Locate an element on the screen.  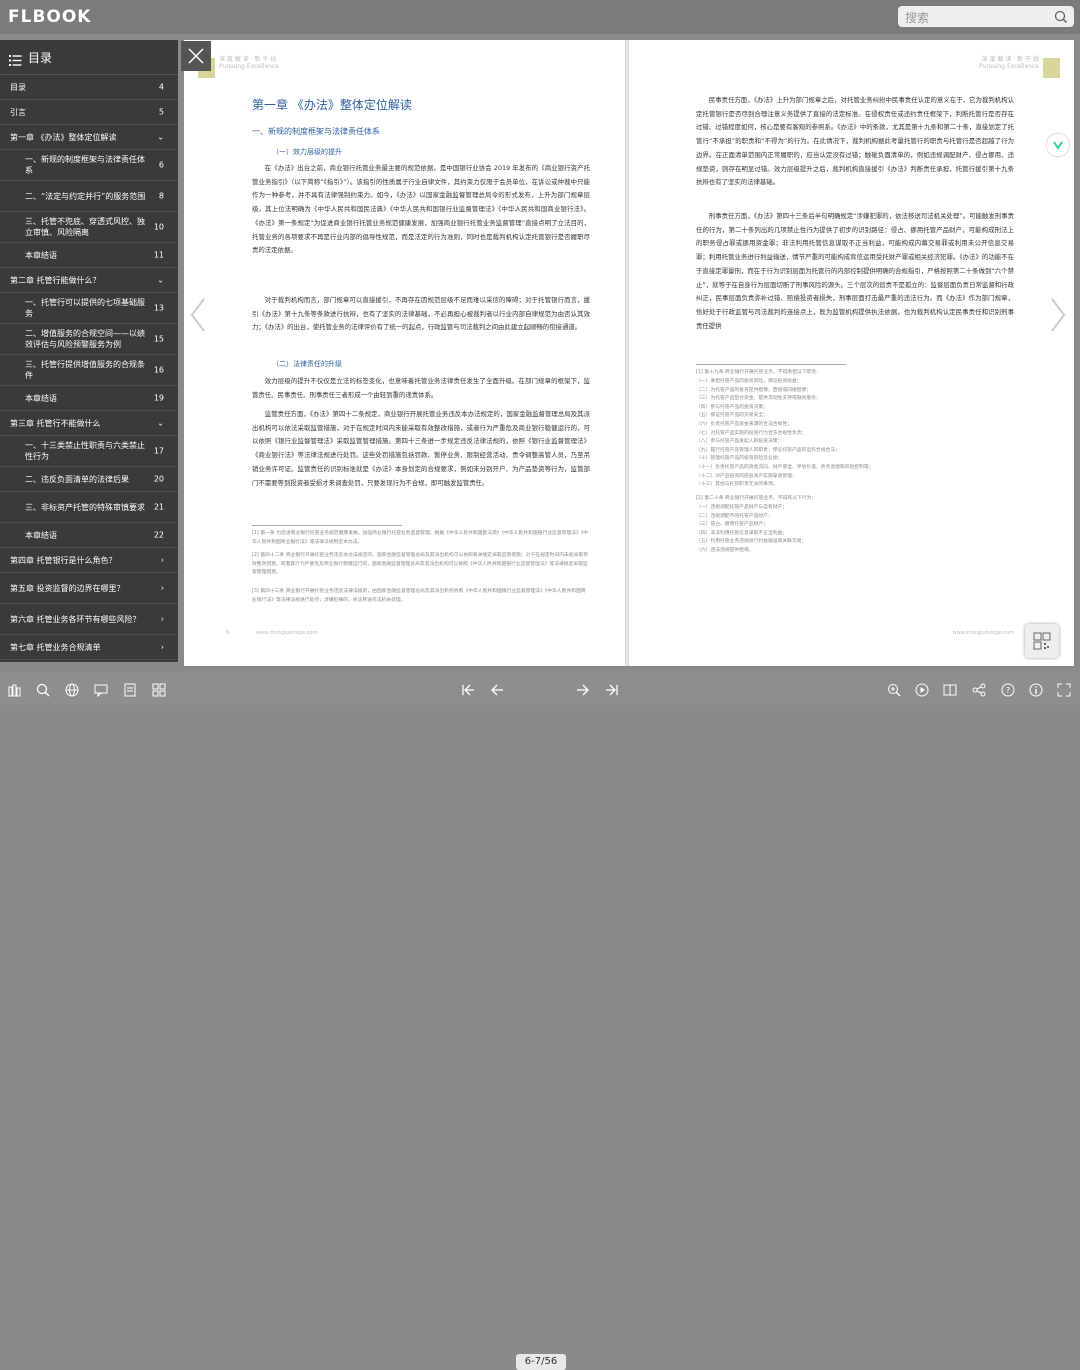
toc-item-page: 11 is located at coordinates (158, 255).